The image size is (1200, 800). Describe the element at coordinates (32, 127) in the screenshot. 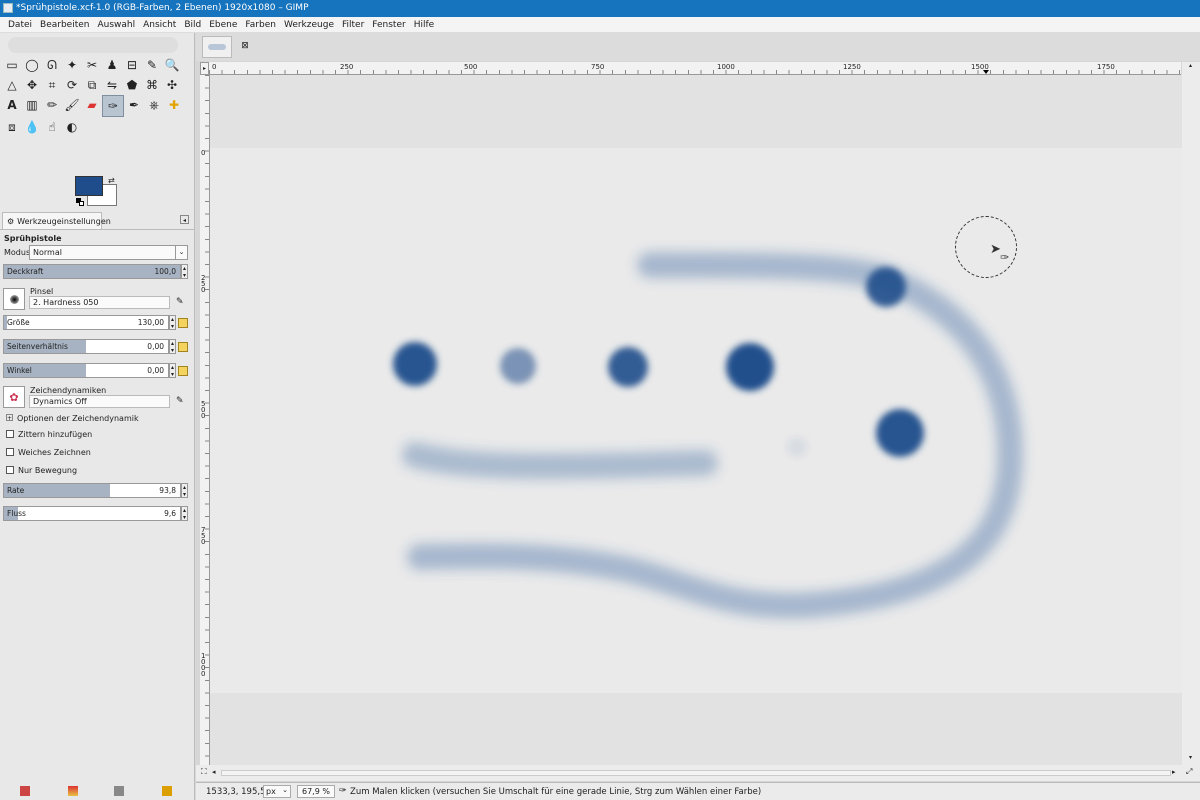

I see `blur-icon: 💧` at that location.